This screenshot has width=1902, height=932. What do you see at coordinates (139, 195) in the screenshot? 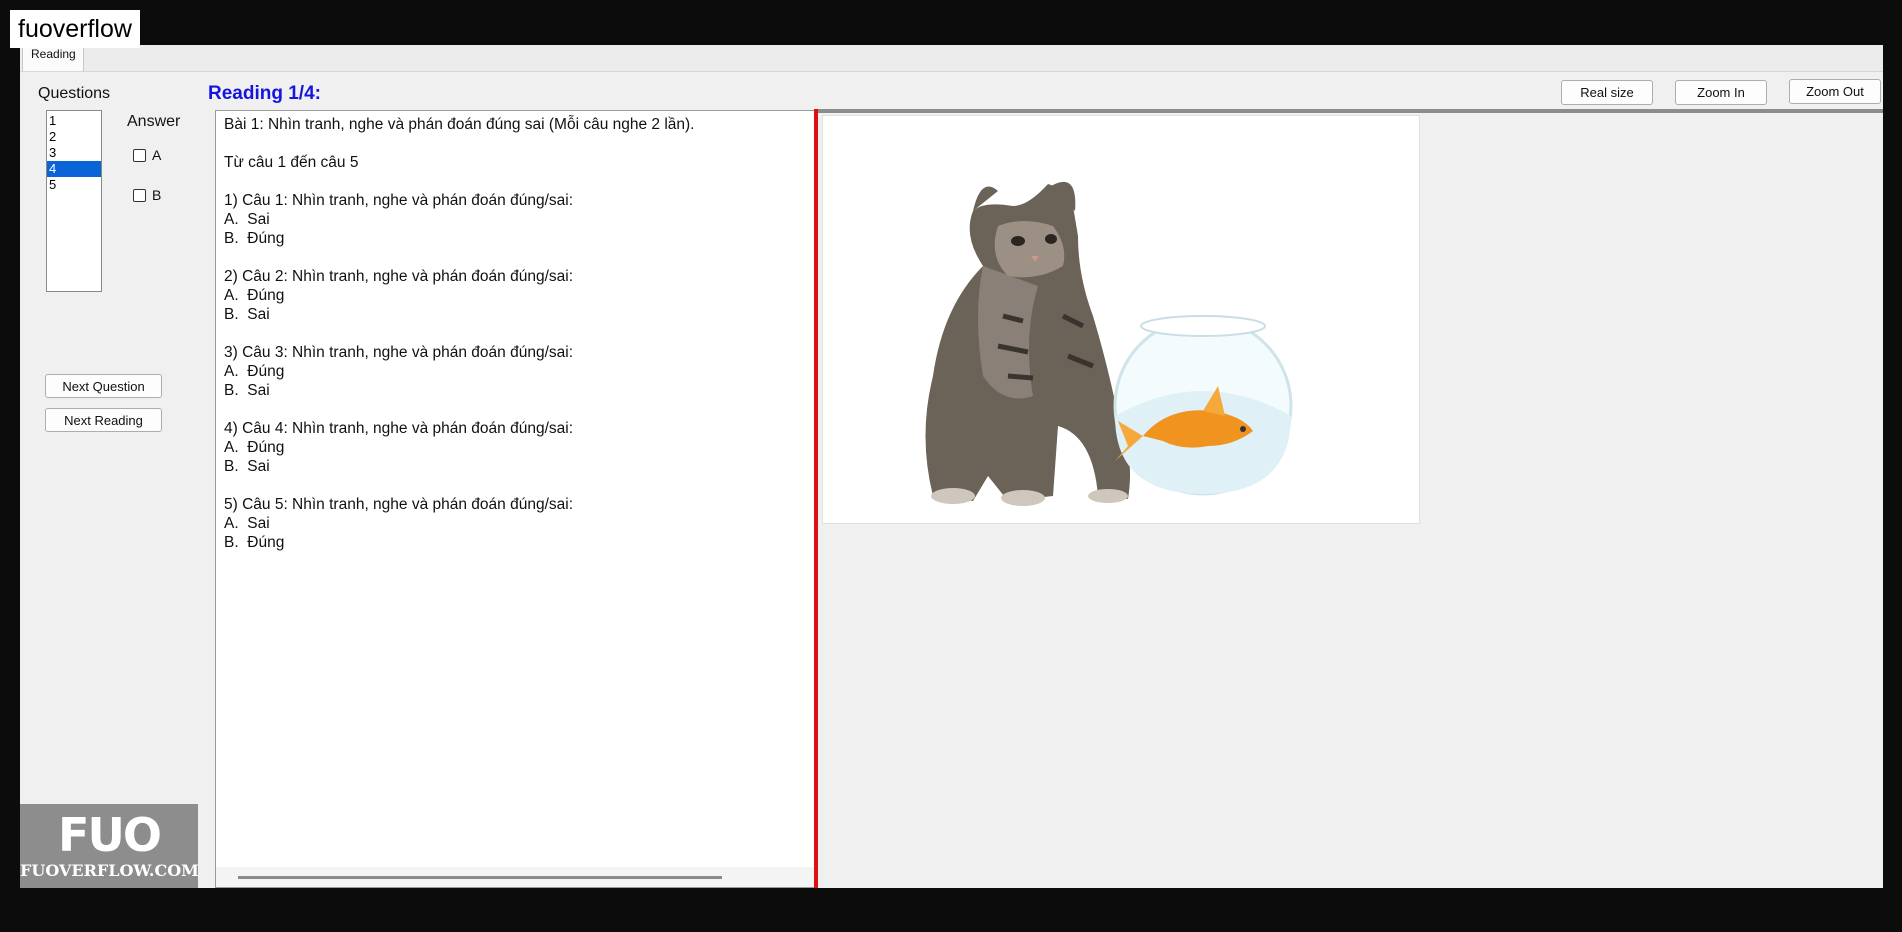
I see `answer-b-checkbox` at bounding box center [139, 195].